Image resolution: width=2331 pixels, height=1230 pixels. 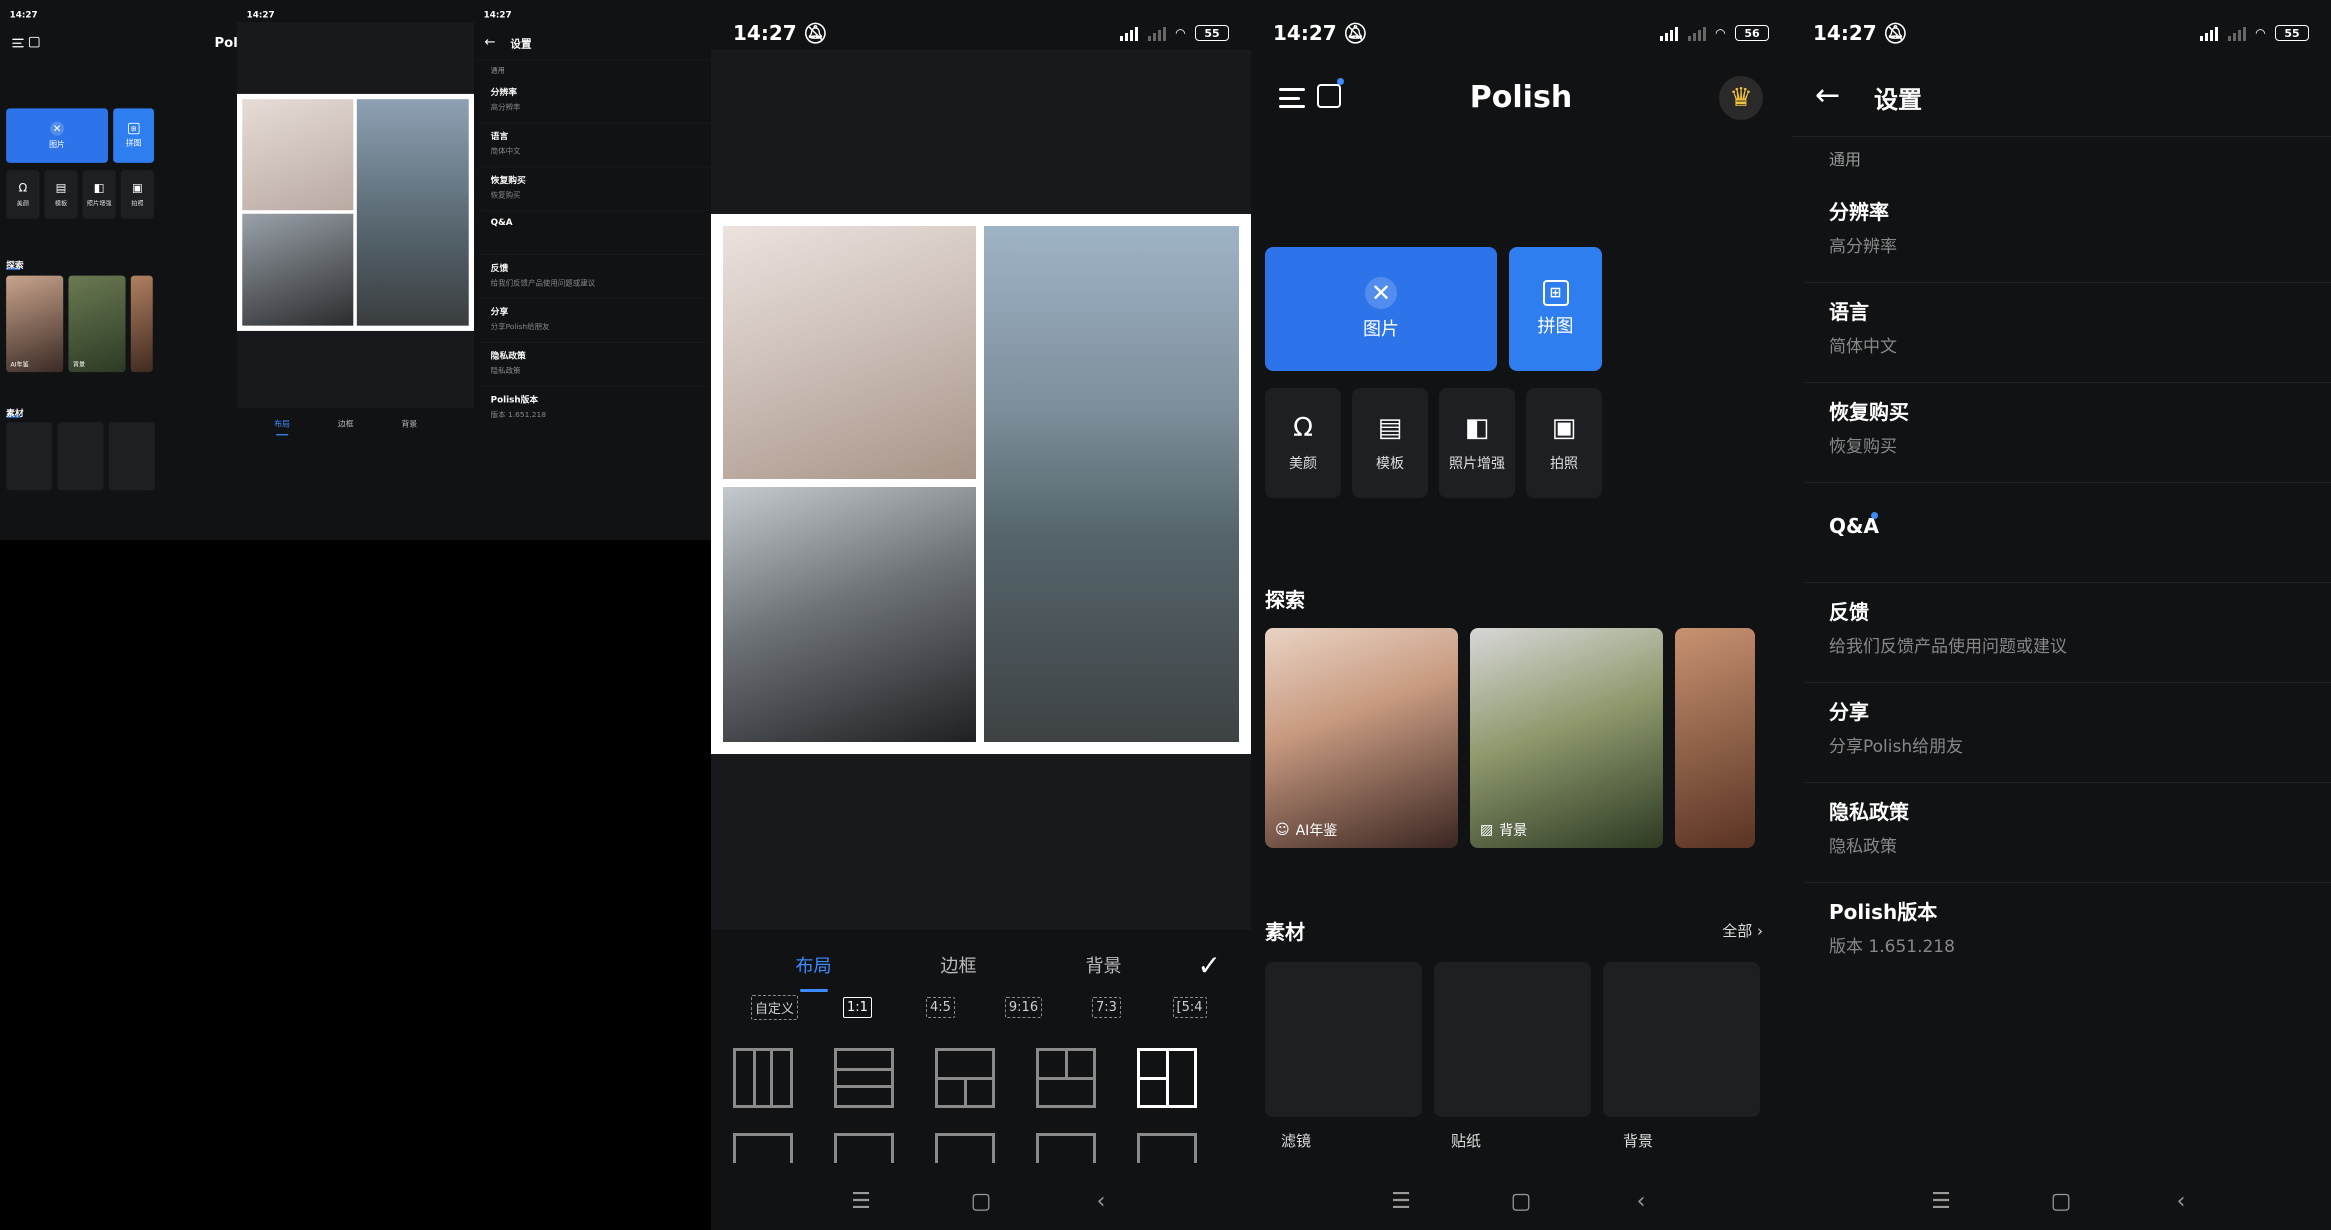 What do you see at coordinates (1303, 428) in the screenshot?
I see `beauty-icon: Ω` at bounding box center [1303, 428].